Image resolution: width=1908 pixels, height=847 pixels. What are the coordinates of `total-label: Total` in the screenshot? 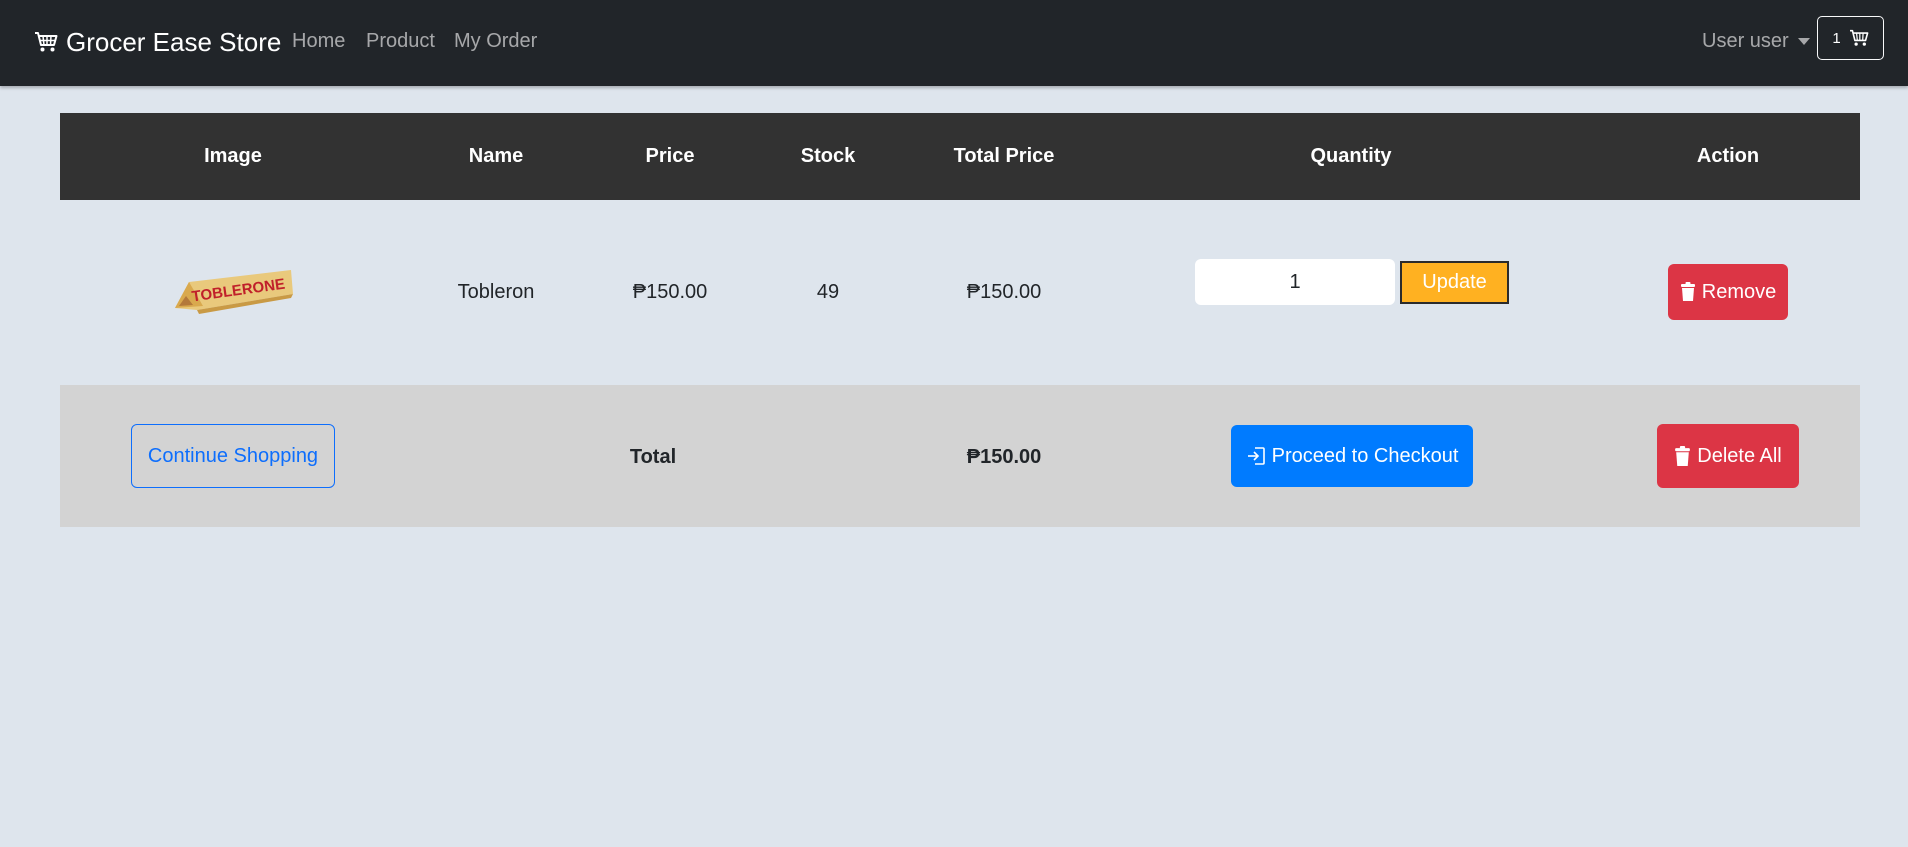 It's located at (653, 457).